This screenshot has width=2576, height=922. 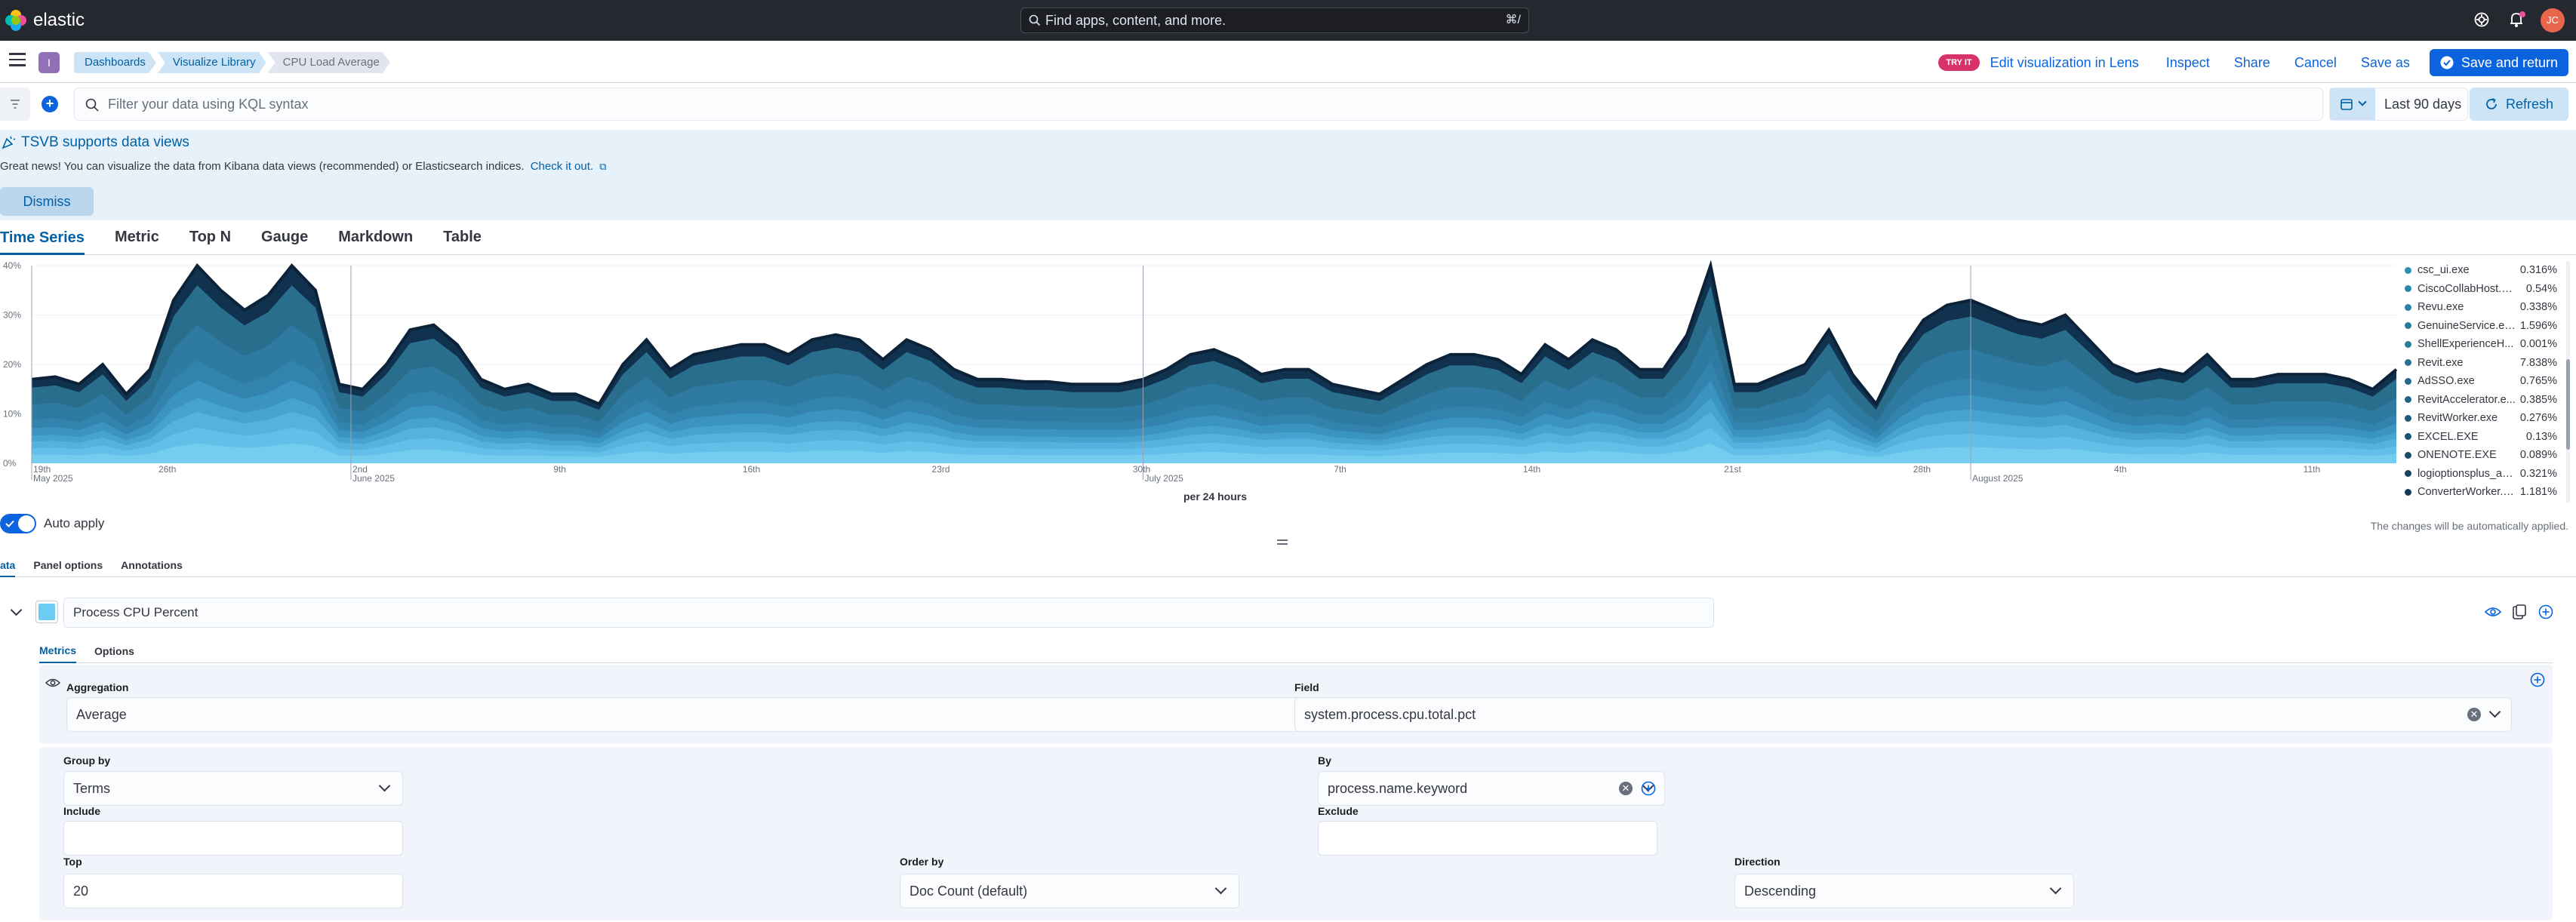 What do you see at coordinates (2519, 611) in the screenshot?
I see `clone-series-icon` at bounding box center [2519, 611].